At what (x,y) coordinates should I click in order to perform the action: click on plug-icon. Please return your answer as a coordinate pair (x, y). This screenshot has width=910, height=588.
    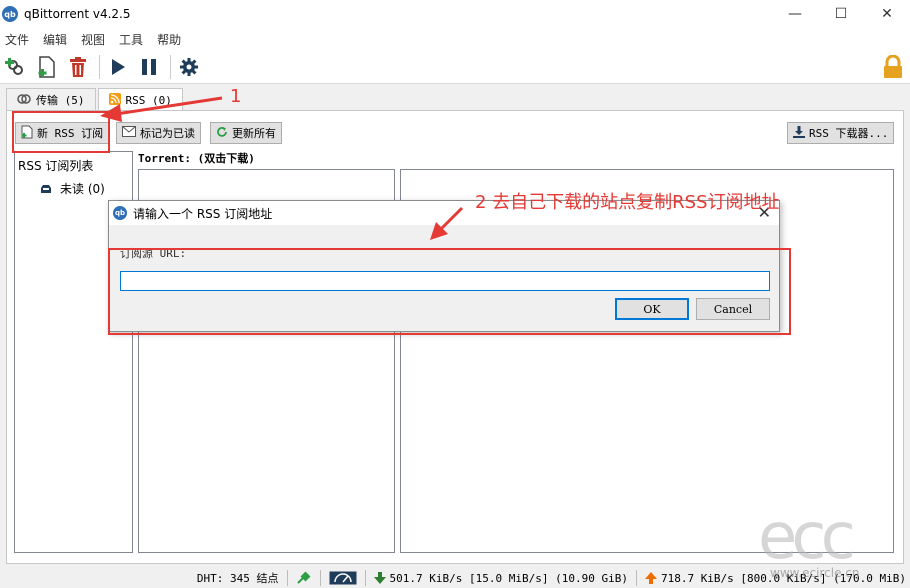
    Looking at the image, I should click on (303, 577).